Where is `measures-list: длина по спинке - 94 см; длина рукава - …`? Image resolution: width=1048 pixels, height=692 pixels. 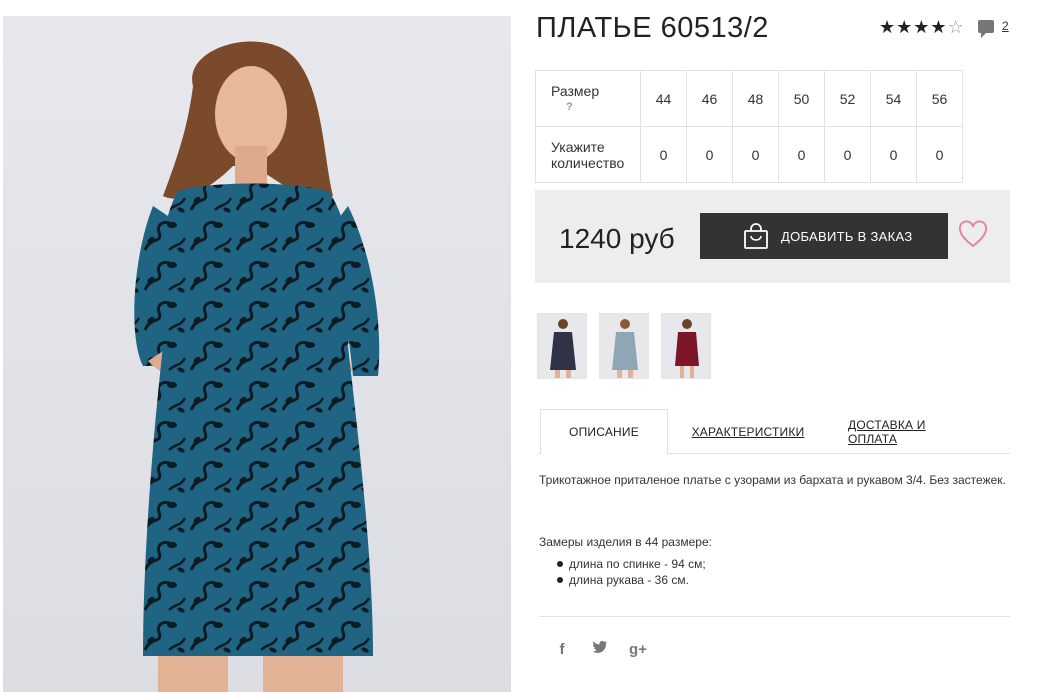 measures-list: длина по спинке - 94 см; длина рукава - … is located at coordinates (631, 572).